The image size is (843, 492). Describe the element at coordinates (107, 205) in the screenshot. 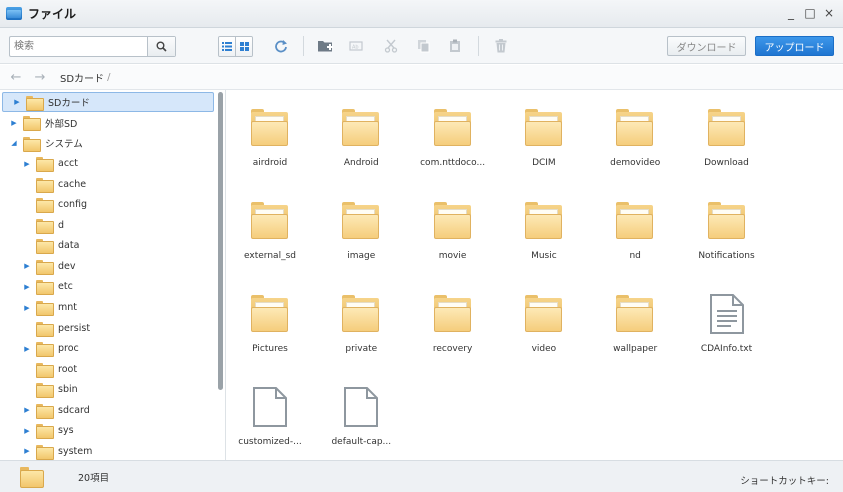

I see `tree-item: config` at that location.